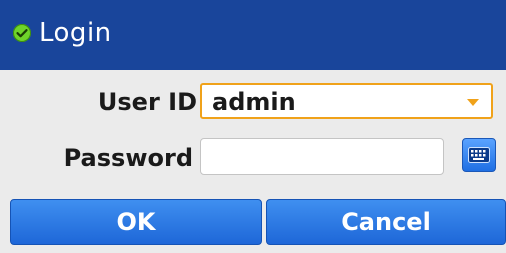  Describe the element at coordinates (322, 156) in the screenshot. I see `password-input` at that location.